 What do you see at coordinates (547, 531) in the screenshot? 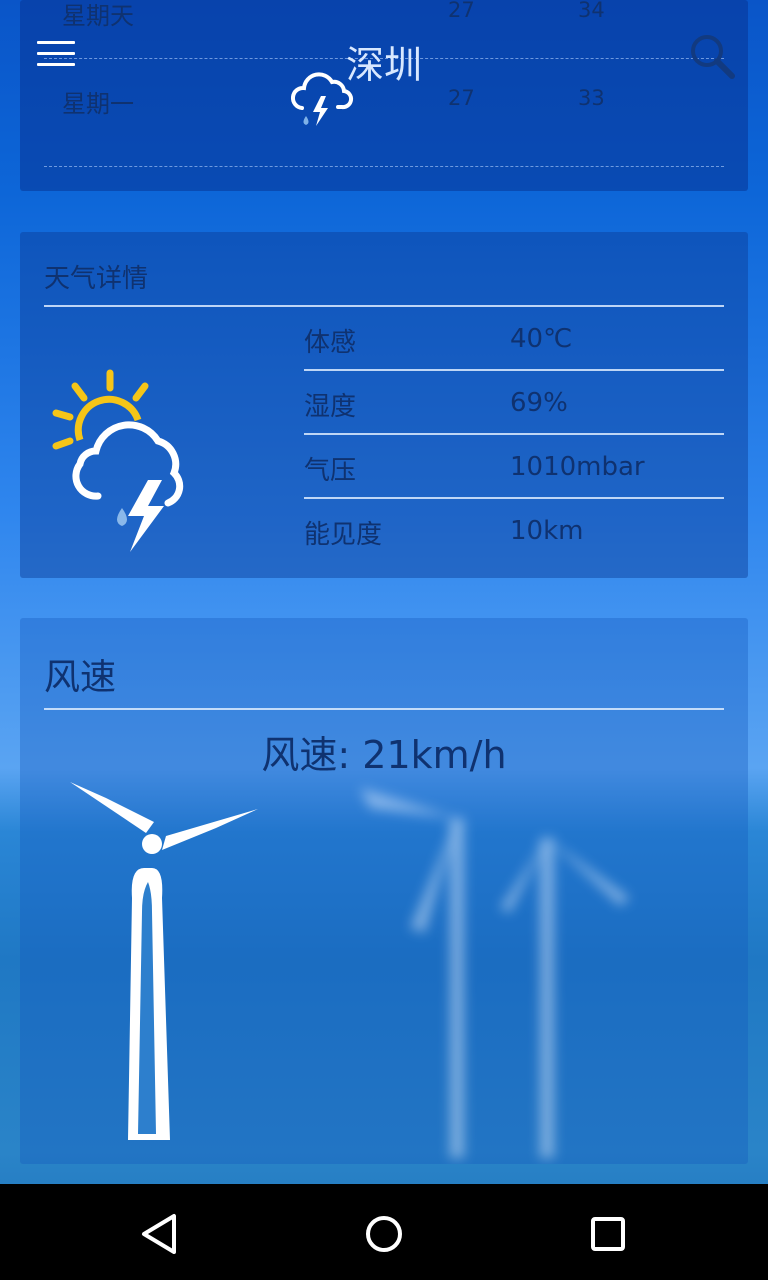
I see `detail-value: 10km` at bounding box center [547, 531].